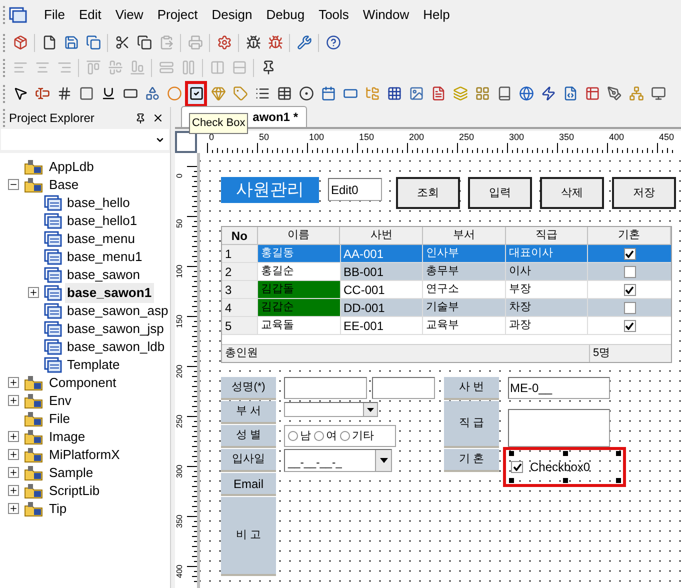  What do you see at coordinates (406, 353) in the screenshot?
I see `footer-label: 총인원` at bounding box center [406, 353].